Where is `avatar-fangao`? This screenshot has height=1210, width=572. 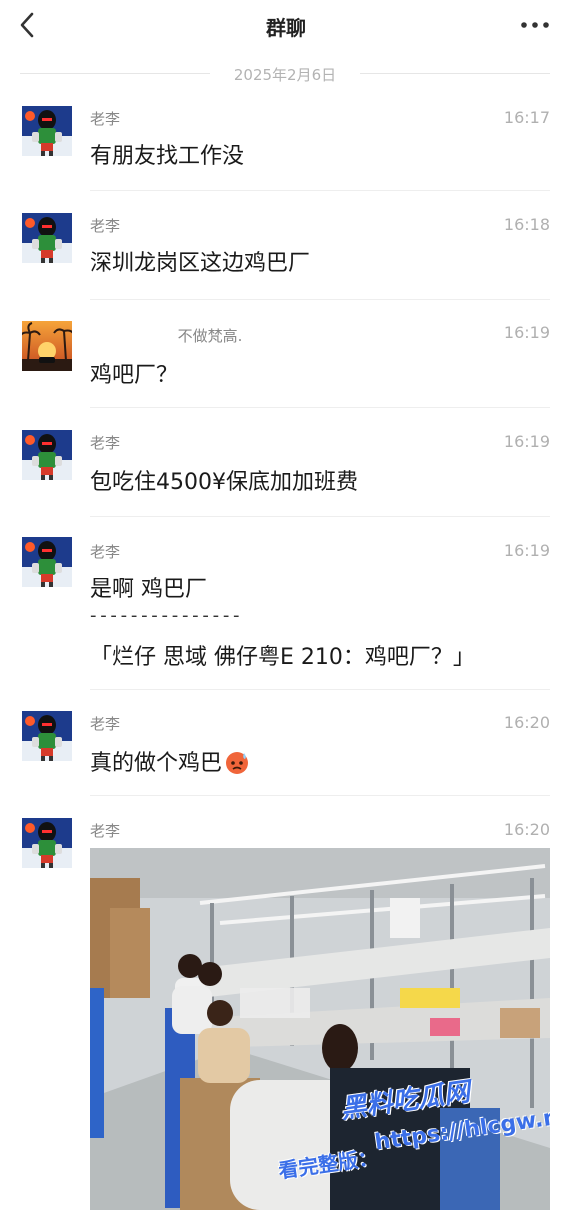
avatar-fangao is located at coordinates (47, 346).